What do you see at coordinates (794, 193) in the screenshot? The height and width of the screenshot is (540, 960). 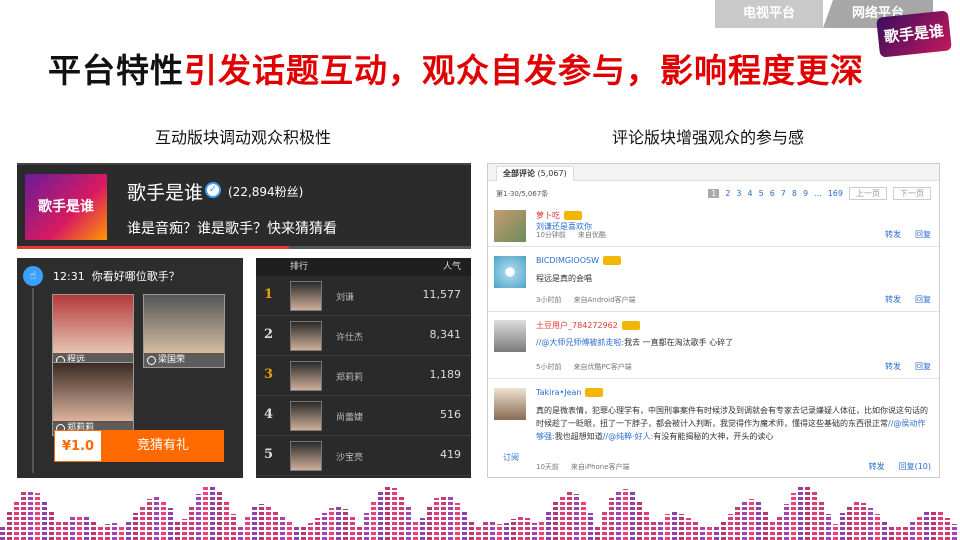 I see `page-link: 8` at bounding box center [794, 193].